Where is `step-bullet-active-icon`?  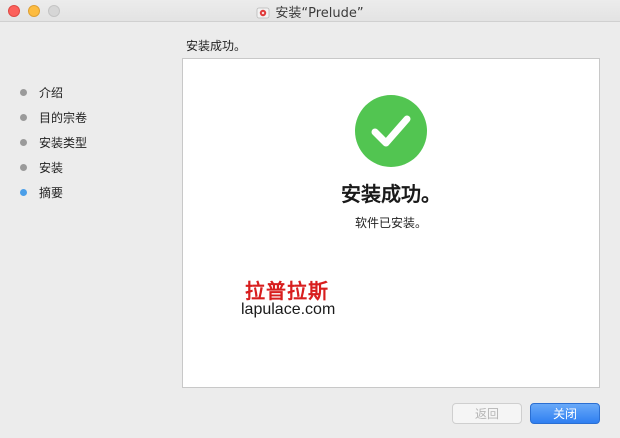 step-bullet-active-icon is located at coordinates (23, 192).